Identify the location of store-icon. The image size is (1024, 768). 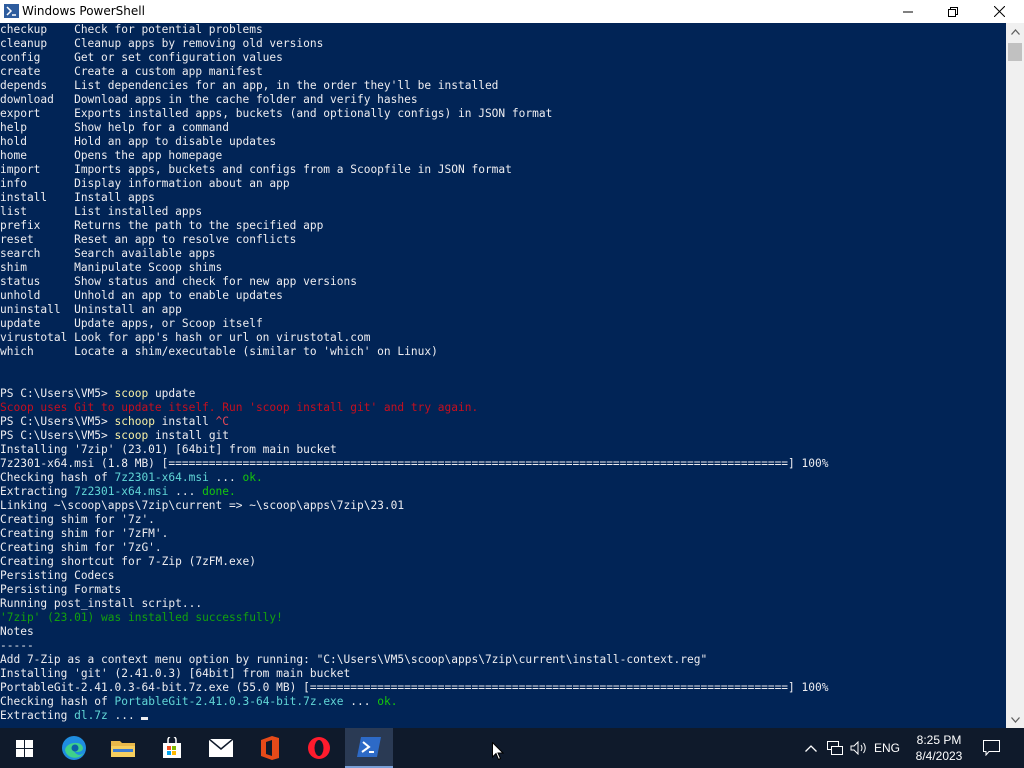
(172, 748).